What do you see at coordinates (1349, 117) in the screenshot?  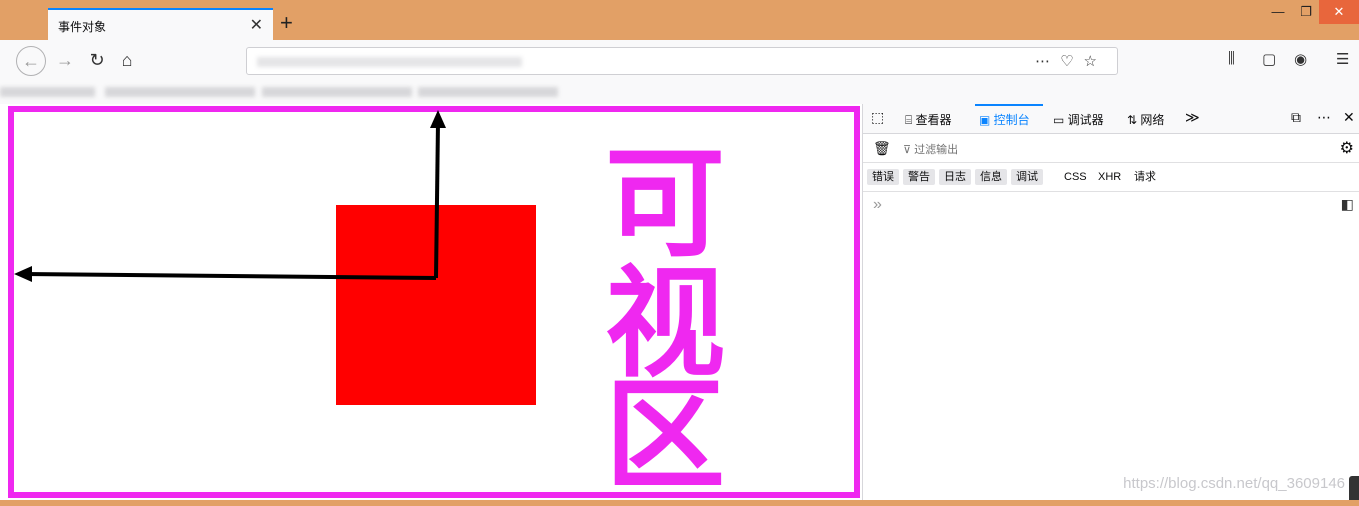 I see `close-devtools-icon: ✕` at bounding box center [1349, 117].